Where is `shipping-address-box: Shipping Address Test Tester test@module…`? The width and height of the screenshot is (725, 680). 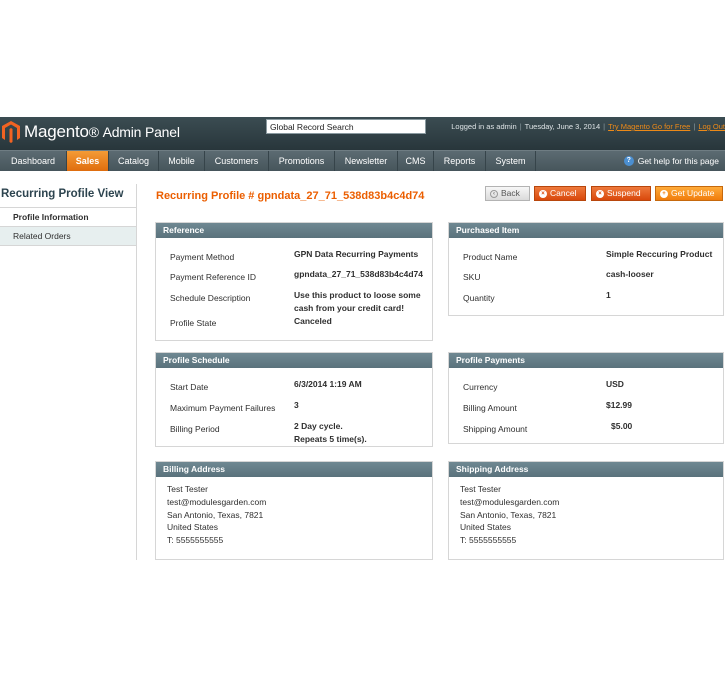
shipping-address-box: Shipping Address Test Tester test@module… is located at coordinates (586, 510).